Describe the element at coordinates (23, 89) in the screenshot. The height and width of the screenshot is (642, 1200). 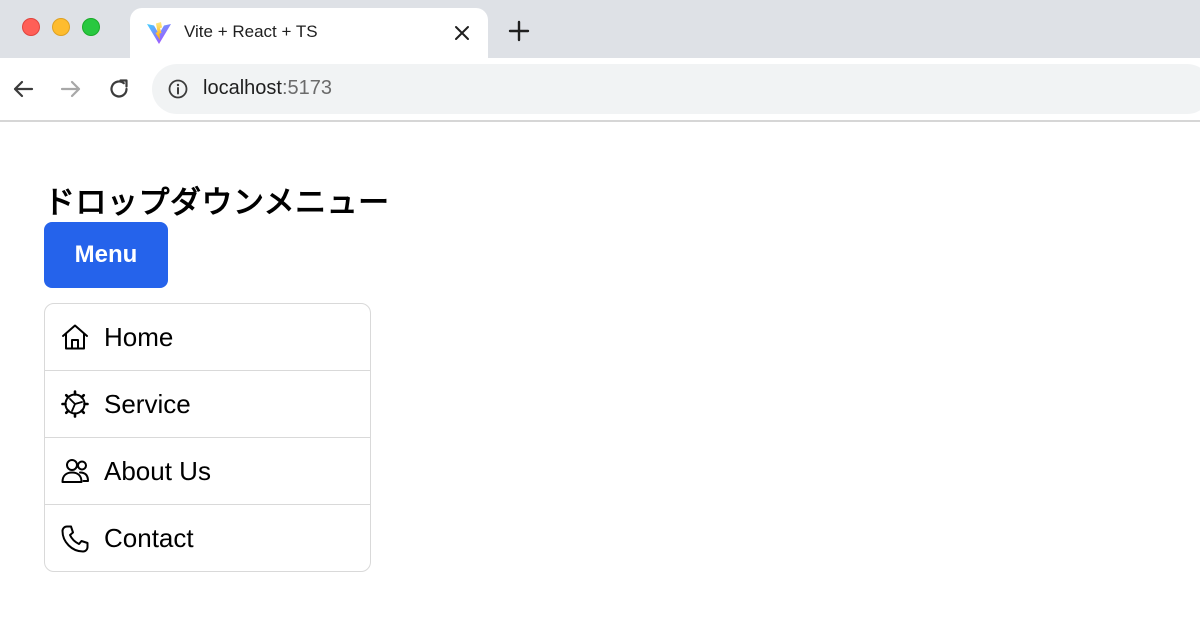
I see `arrow-left-icon` at that location.